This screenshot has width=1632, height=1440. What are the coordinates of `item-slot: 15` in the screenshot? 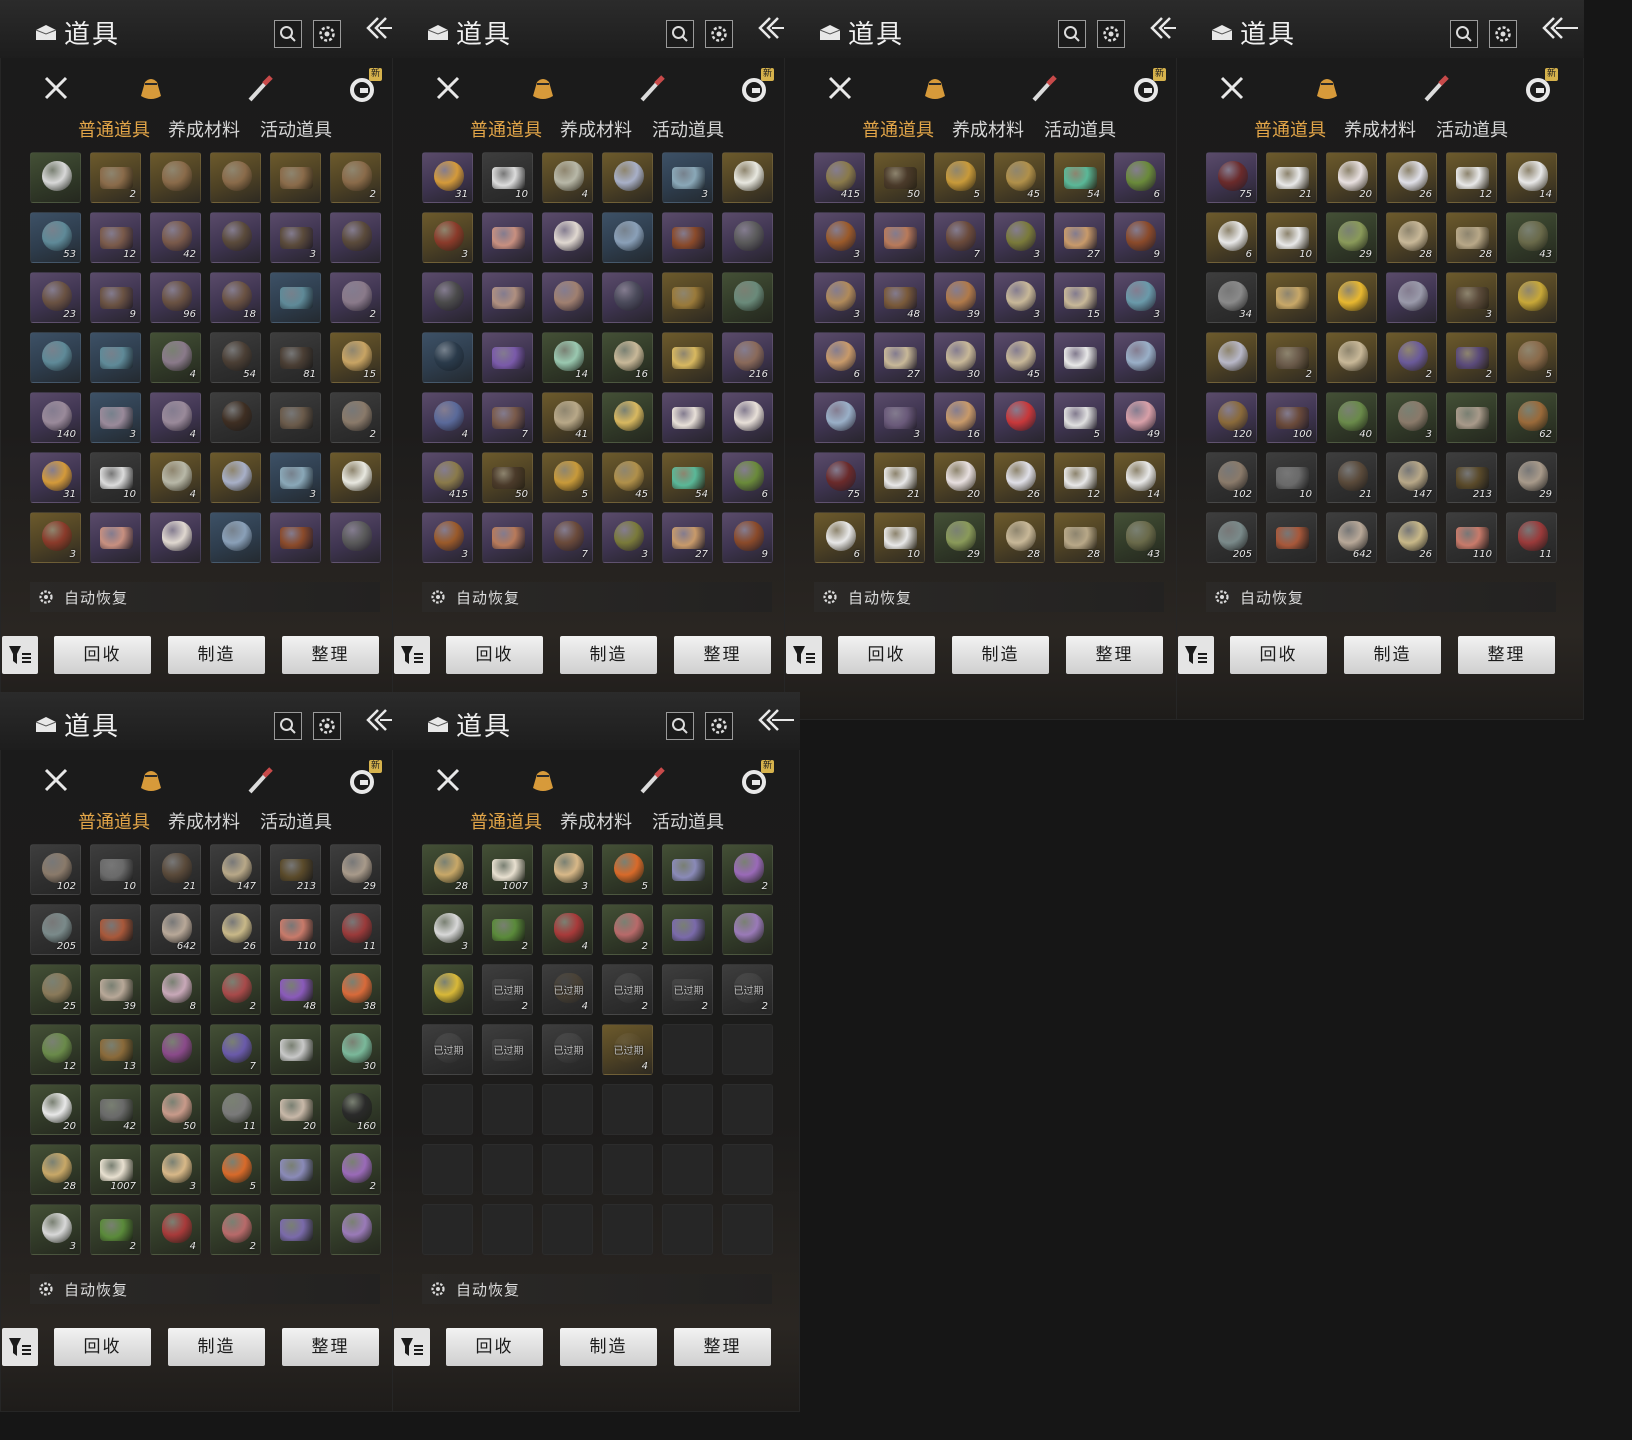 It's located at (355, 357).